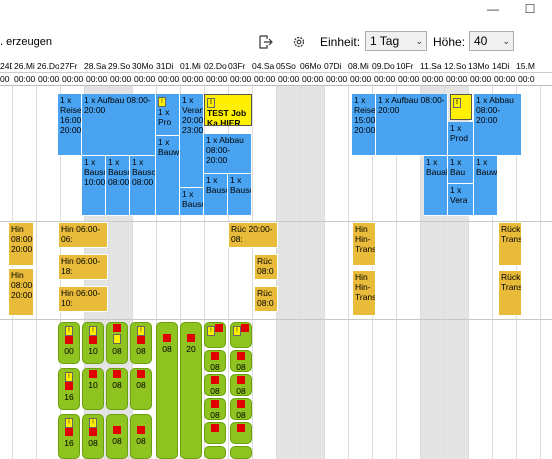 This screenshot has width=552, height=459. What do you see at coordinates (299, 42) in the screenshot?
I see `gear-icon` at bounding box center [299, 42].